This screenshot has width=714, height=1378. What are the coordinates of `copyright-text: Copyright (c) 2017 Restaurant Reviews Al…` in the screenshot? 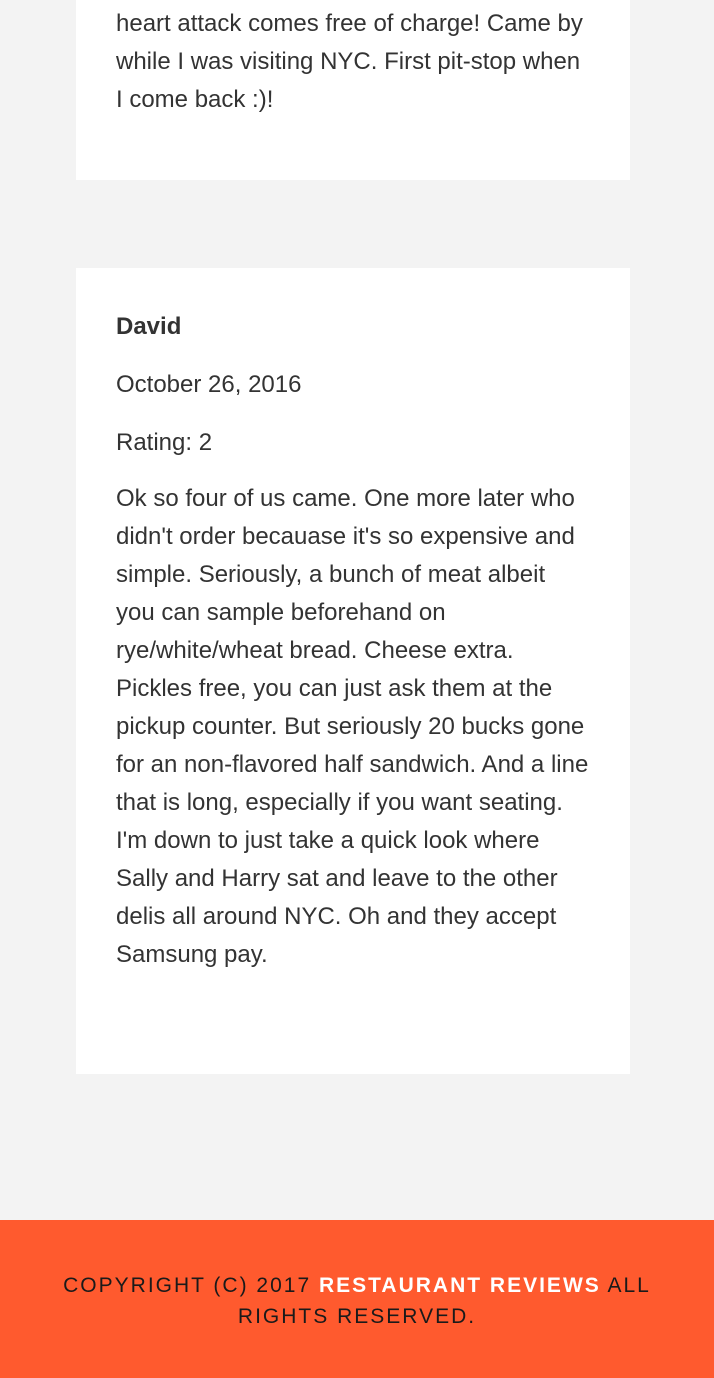 It's located at (357, 1301).